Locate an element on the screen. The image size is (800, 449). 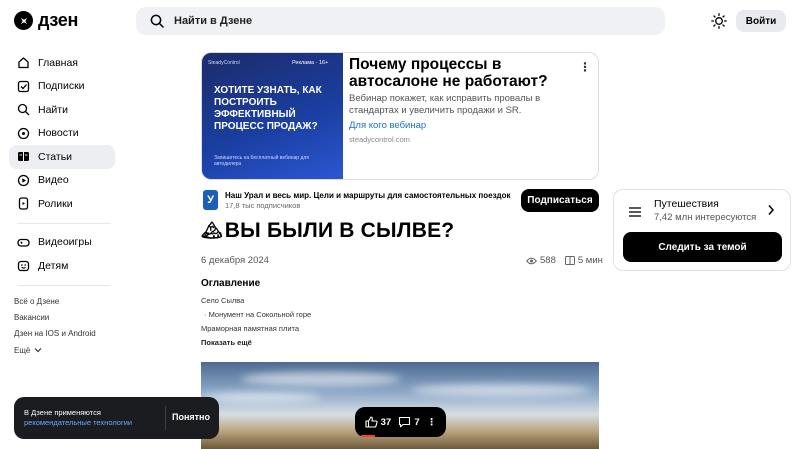
toc-show-more: Показать ещё is located at coordinates (256, 343).